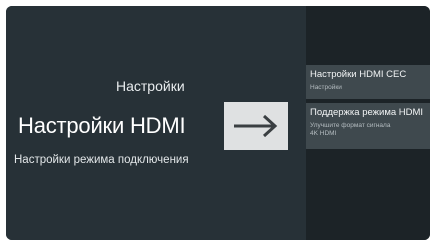 The width and height of the screenshot is (437, 246). What do you see at coordinates (323, 133) in the screenshot?
I see `menu-item-subtitle-line2: 4K HDMI` at bounding box center [323, 133].